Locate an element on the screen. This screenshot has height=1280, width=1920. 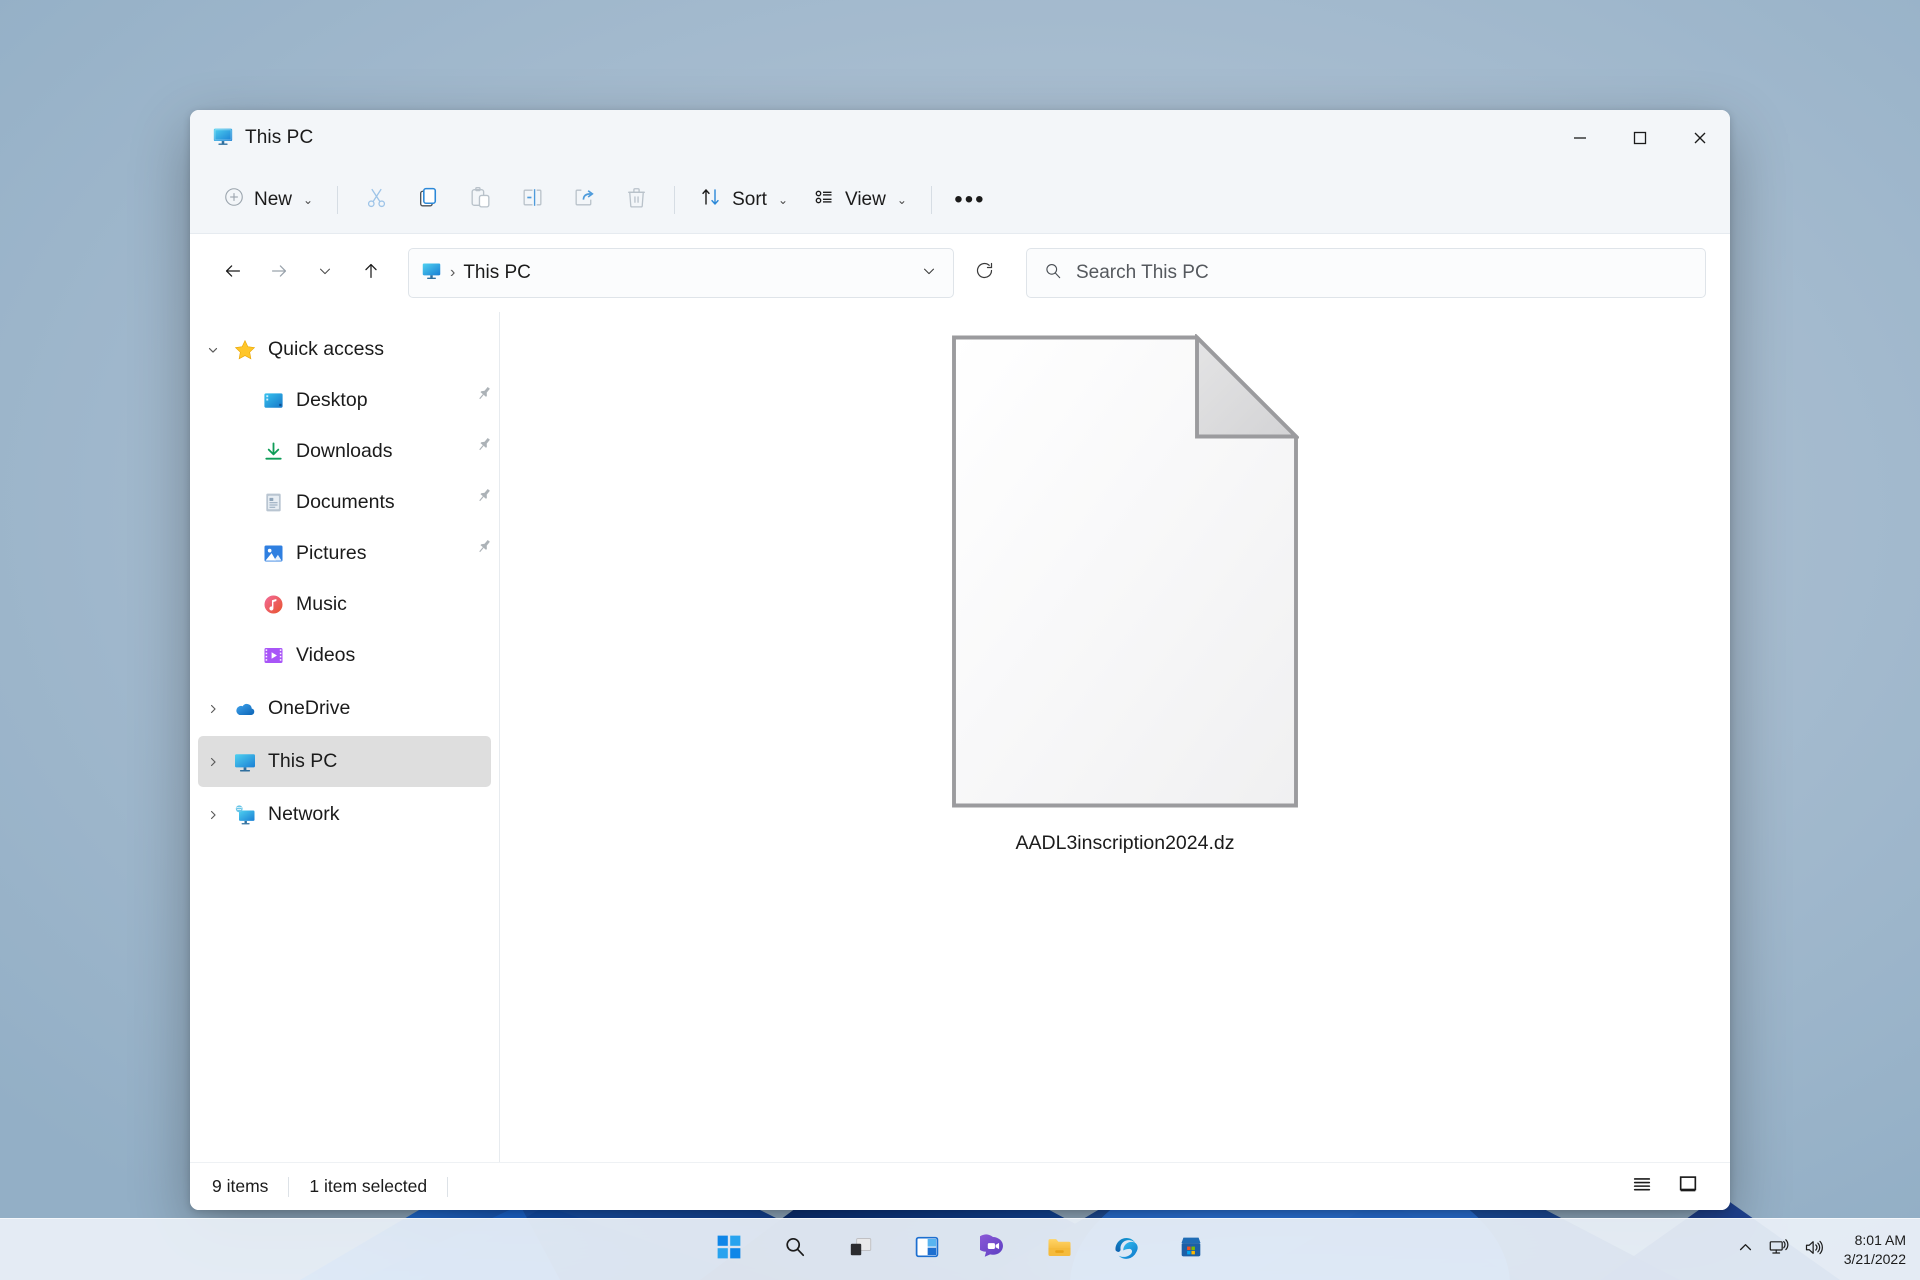
details-view-icon is located at coordinates (1642, 1186).